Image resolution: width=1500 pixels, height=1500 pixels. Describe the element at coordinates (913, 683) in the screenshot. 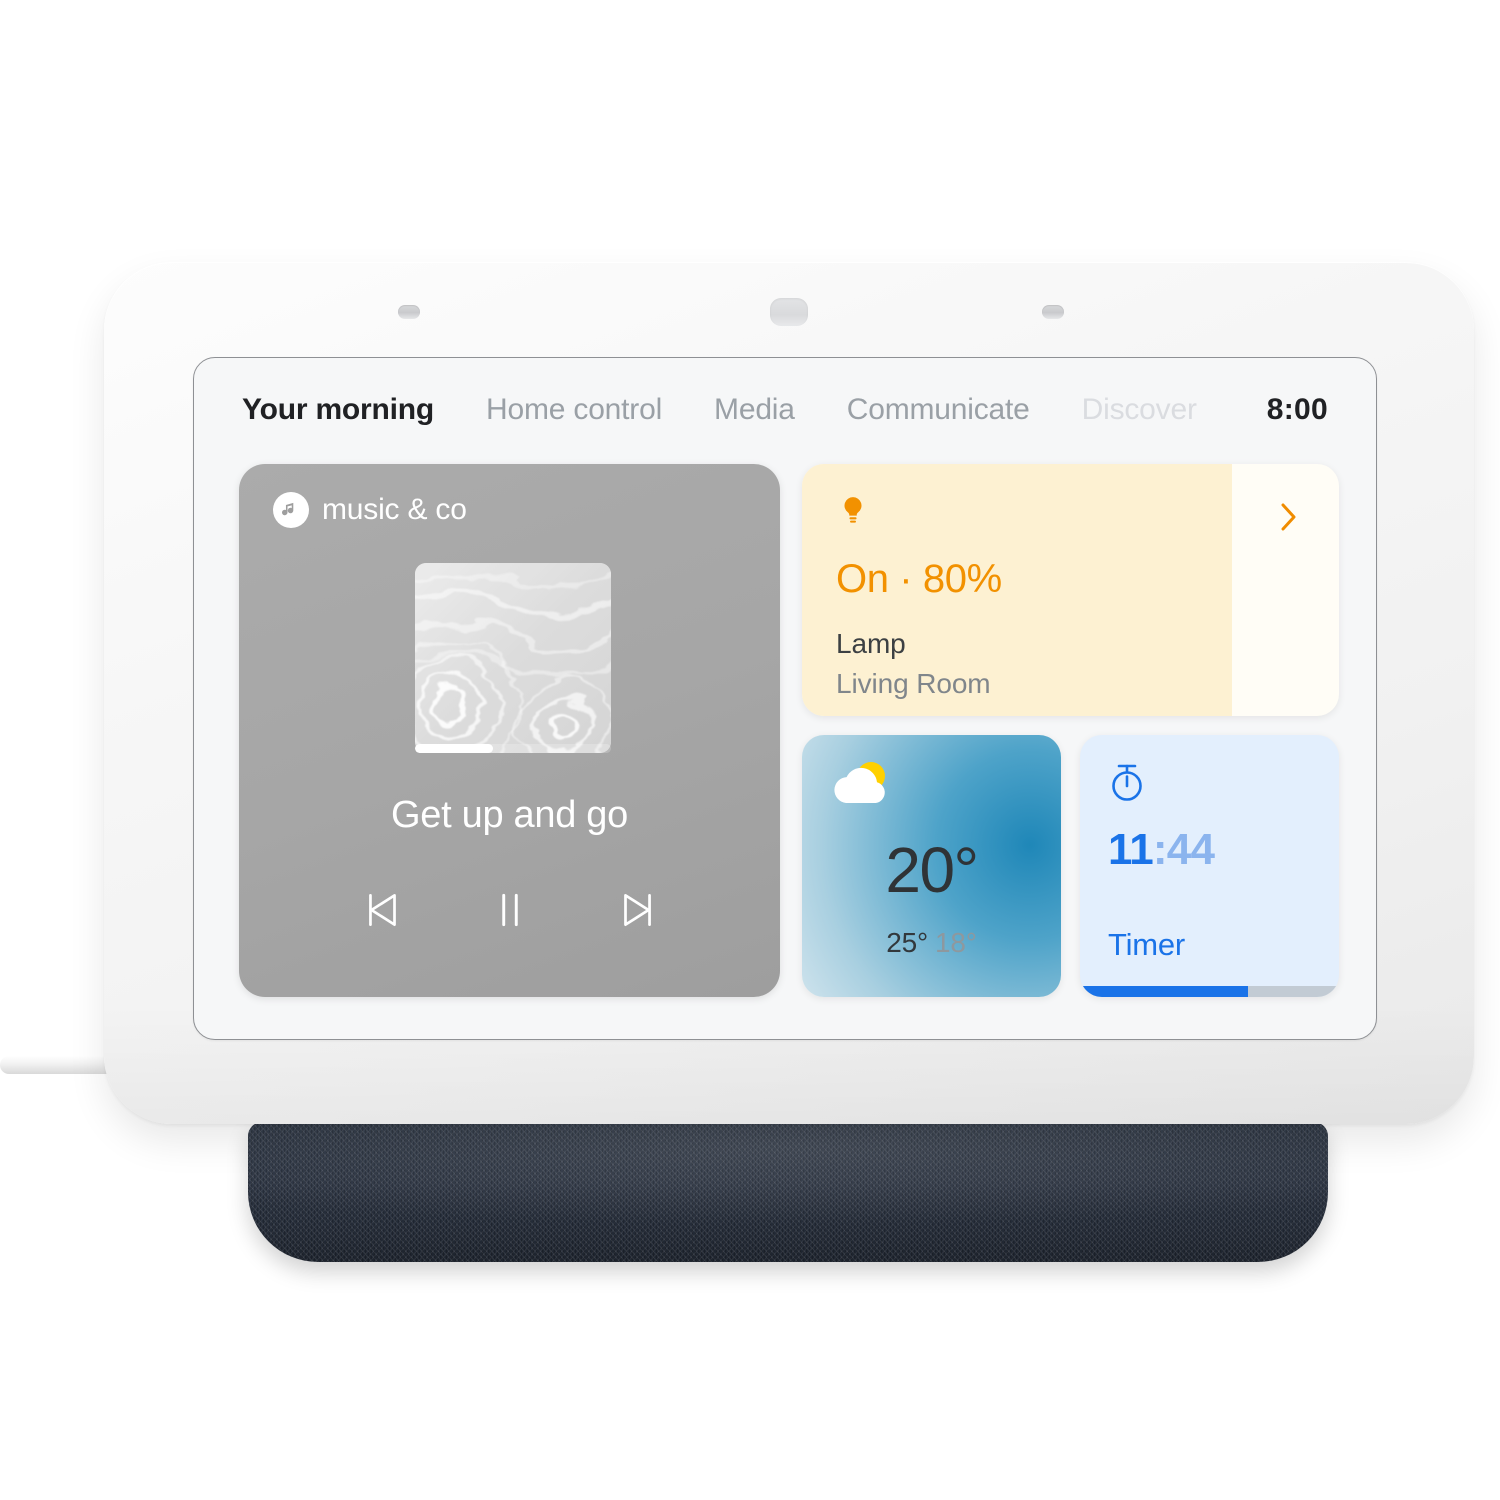

I see `lamp-room-name: Living Room` at that location.